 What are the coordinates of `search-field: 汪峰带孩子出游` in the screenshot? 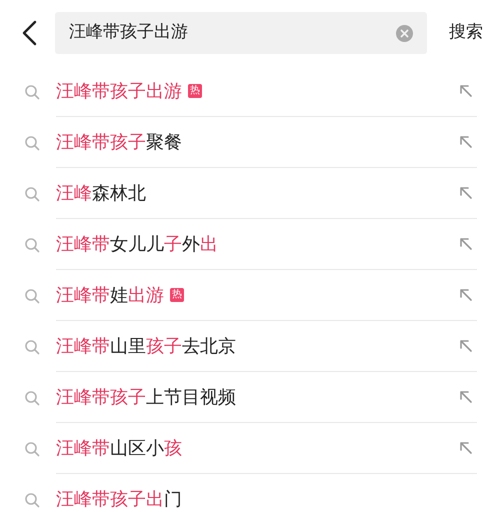 It's located at (241, 33).